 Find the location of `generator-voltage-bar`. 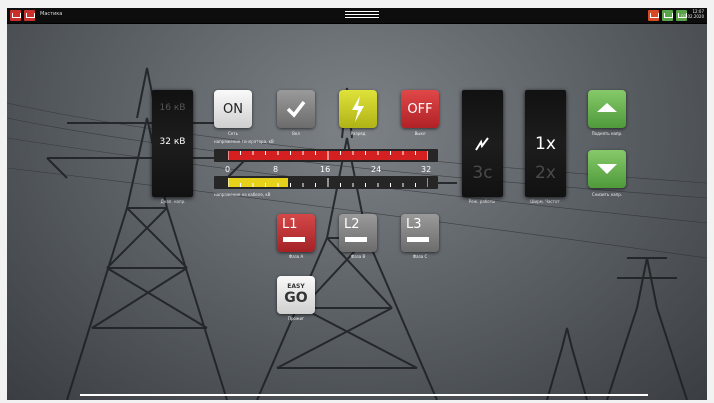

generator-voltage-bar is located at coordinates (326, 155).